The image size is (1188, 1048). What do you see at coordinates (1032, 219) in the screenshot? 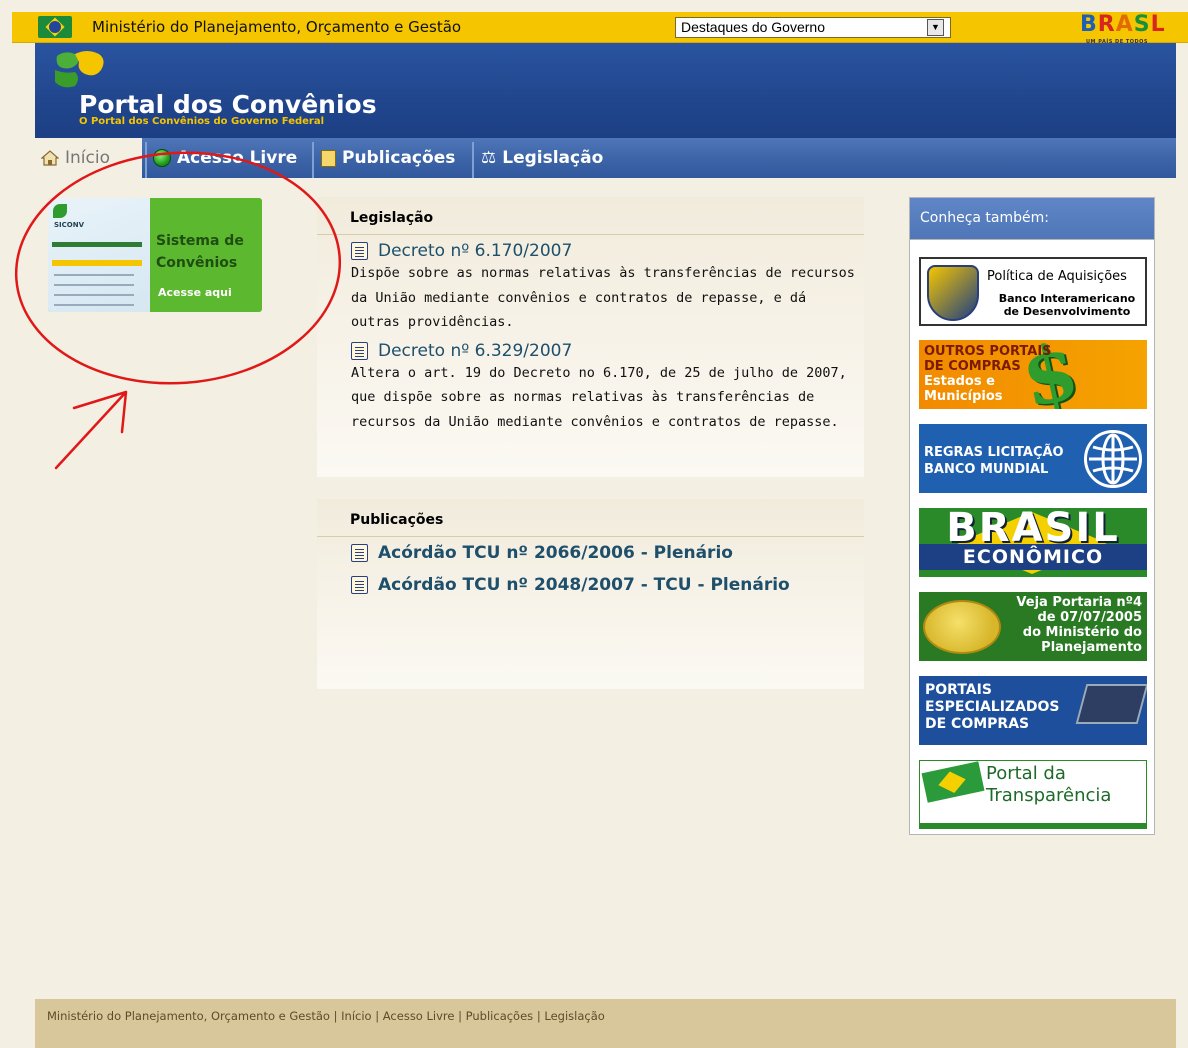
I see `sidebar-heading: Conheça também:` at bounding box center [1032, 219].